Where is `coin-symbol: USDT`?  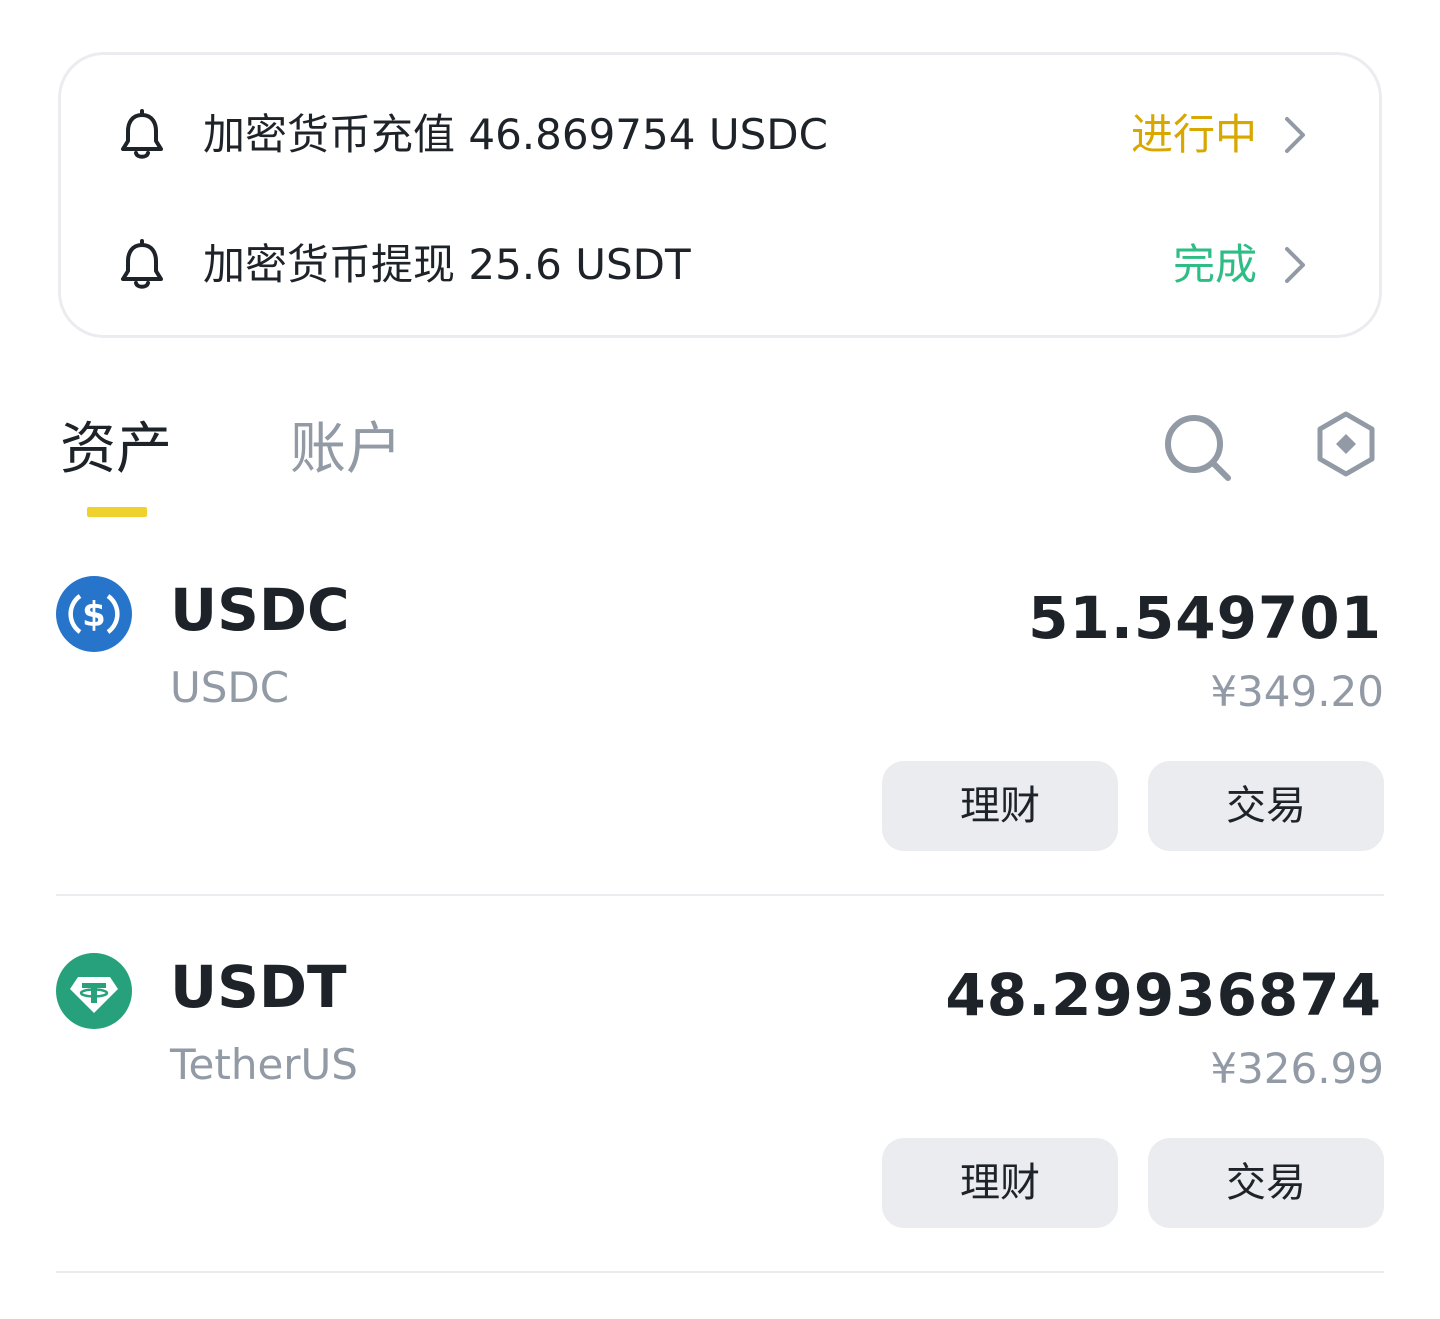 coin-symbol: USDT is located at coordinates (258, 987).